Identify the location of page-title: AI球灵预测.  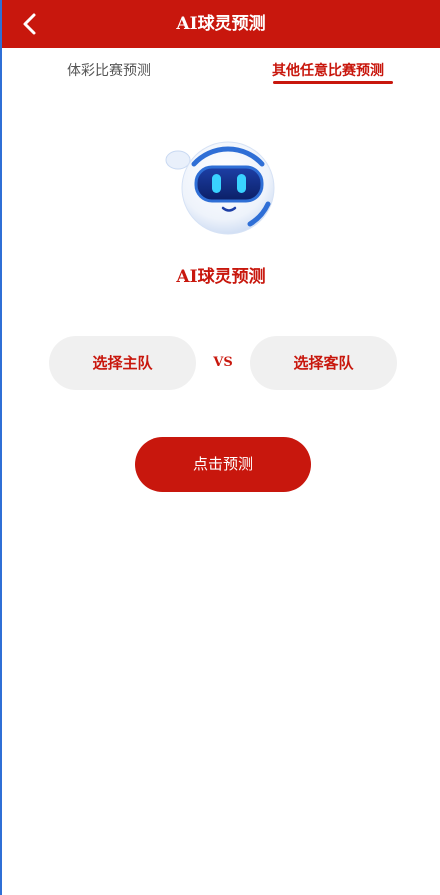
(221, 24).